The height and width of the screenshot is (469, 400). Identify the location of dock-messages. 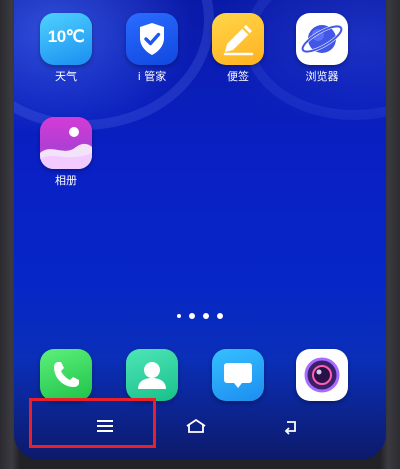
(238, 375).